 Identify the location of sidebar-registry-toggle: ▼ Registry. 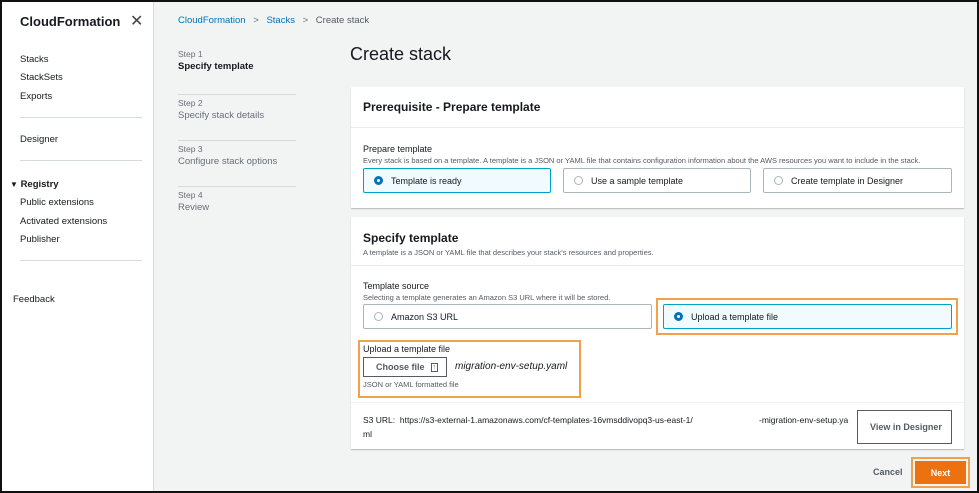
(34, 184).